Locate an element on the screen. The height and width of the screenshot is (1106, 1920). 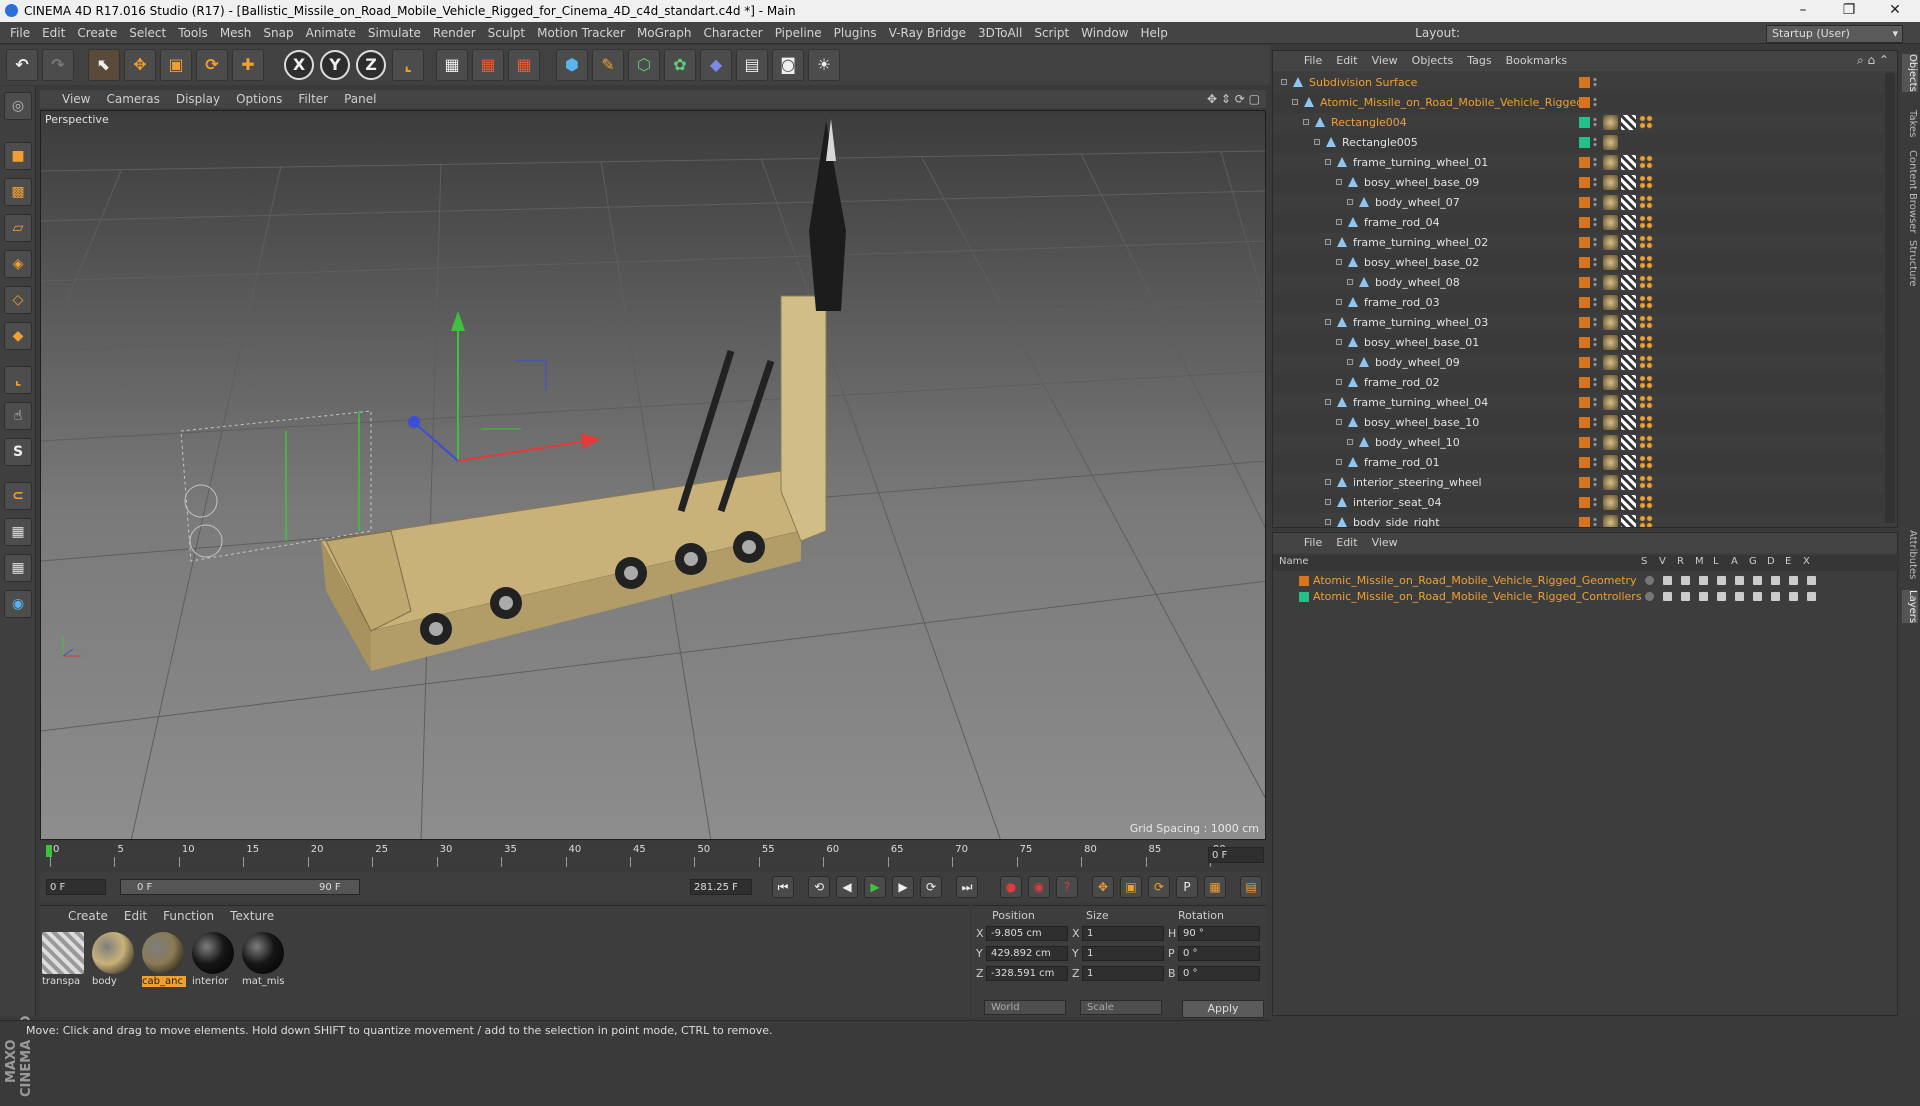
cloner-button: ✿ is located at coordinates (680, 65).